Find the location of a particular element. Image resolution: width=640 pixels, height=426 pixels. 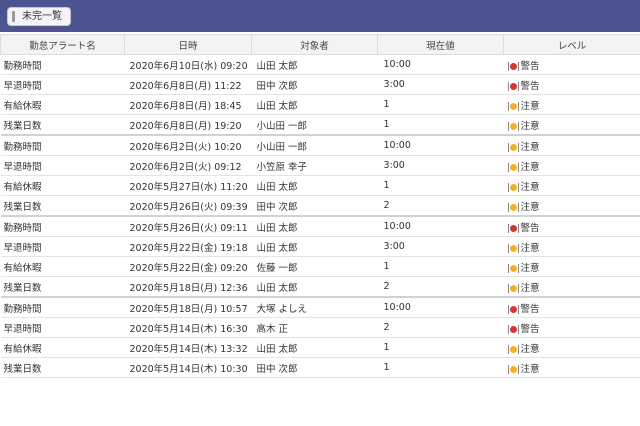

incomplete-list-button: 未完一覧 is located at coordinates (39, 16).